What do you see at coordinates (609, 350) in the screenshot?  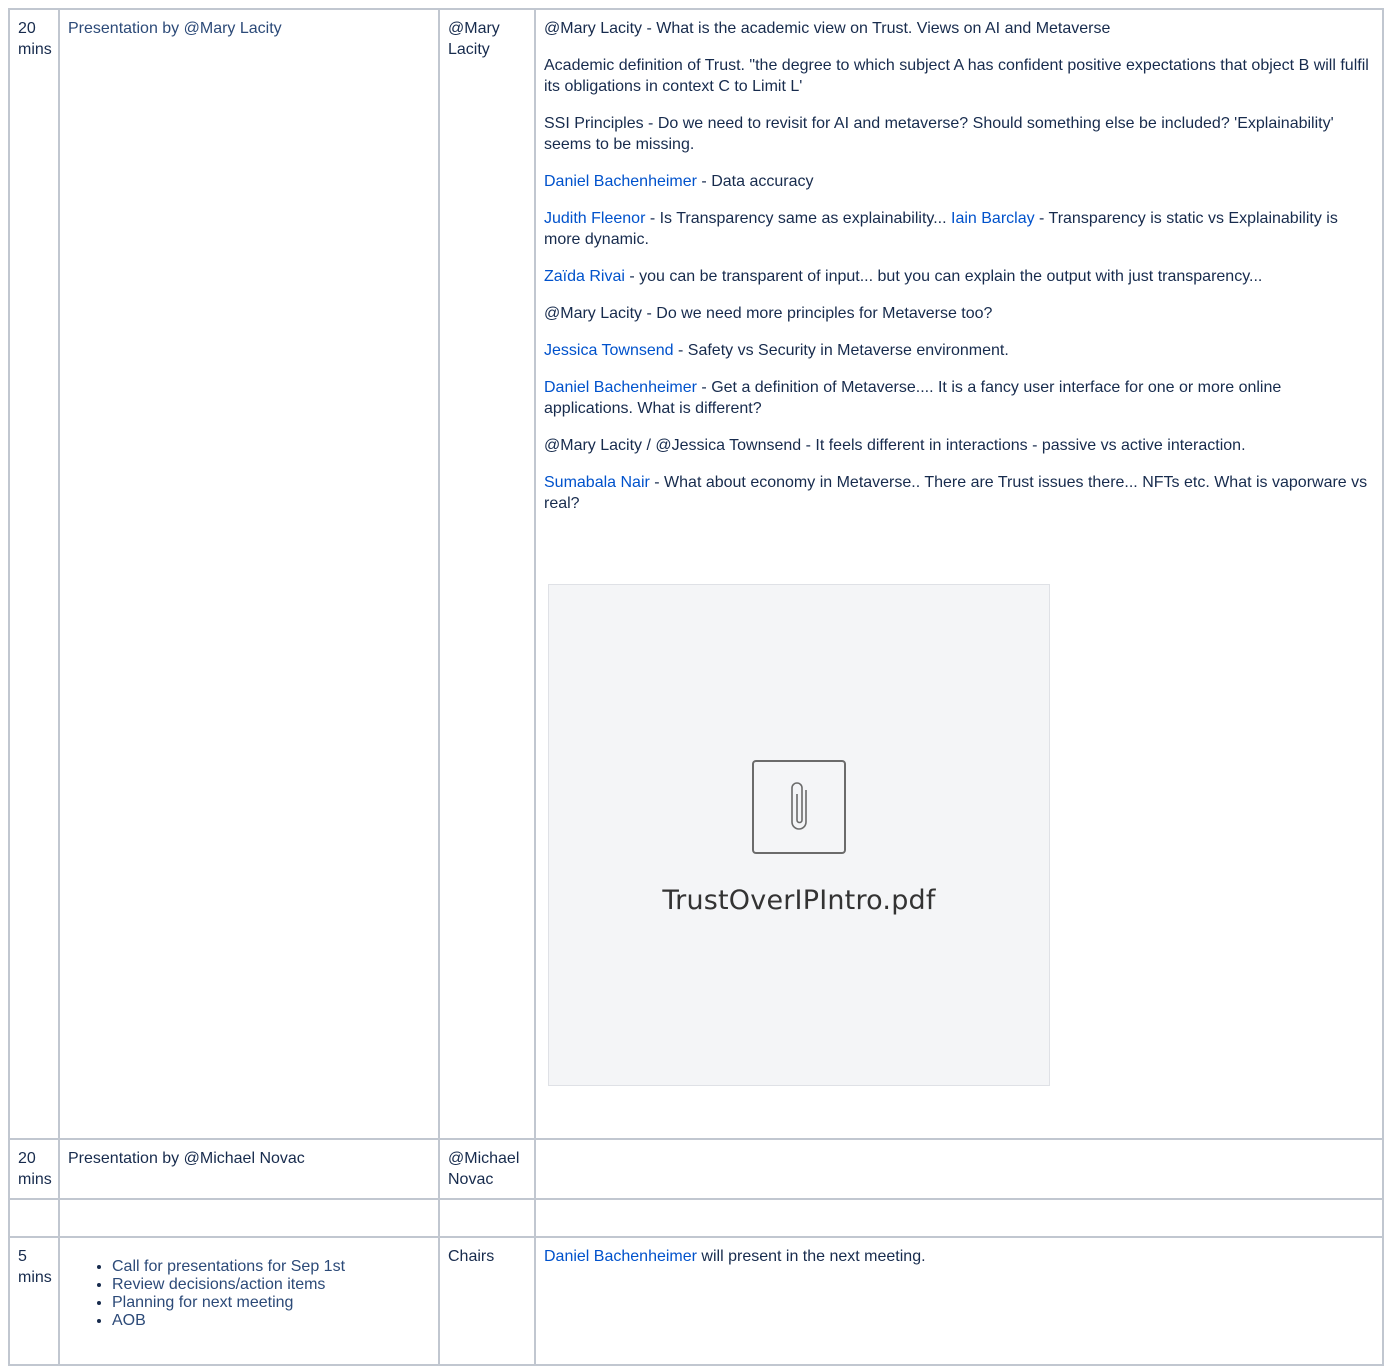 I see `user-mention-link: Jessica Townsend` at bounding box center [609, 350].